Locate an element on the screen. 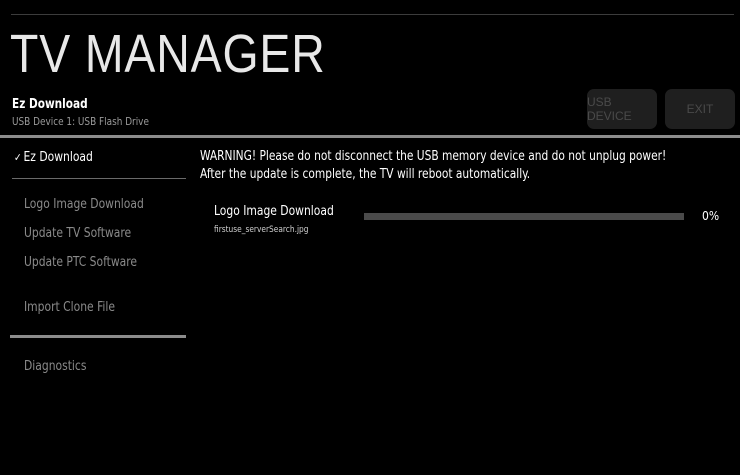 This screenshot has width=740, height=475. download-progress-bar is located at coordinates (524, 216).